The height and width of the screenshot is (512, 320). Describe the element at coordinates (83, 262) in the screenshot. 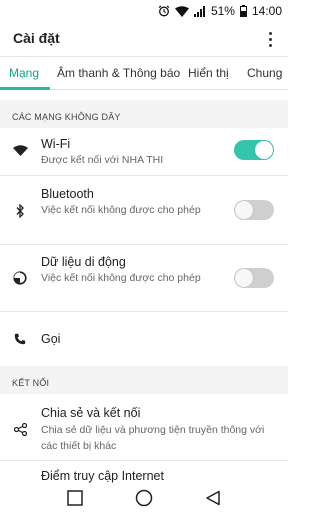

I see `mobile-data-label: Dữ liệu di động` at that location.